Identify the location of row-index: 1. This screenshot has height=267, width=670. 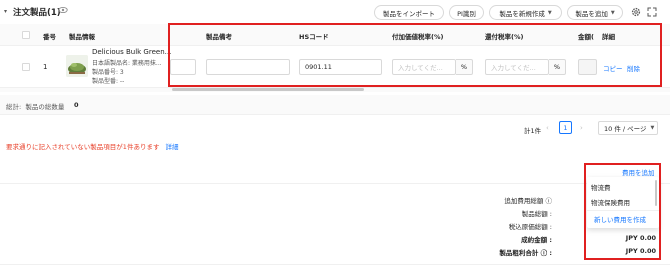
(45, 67).